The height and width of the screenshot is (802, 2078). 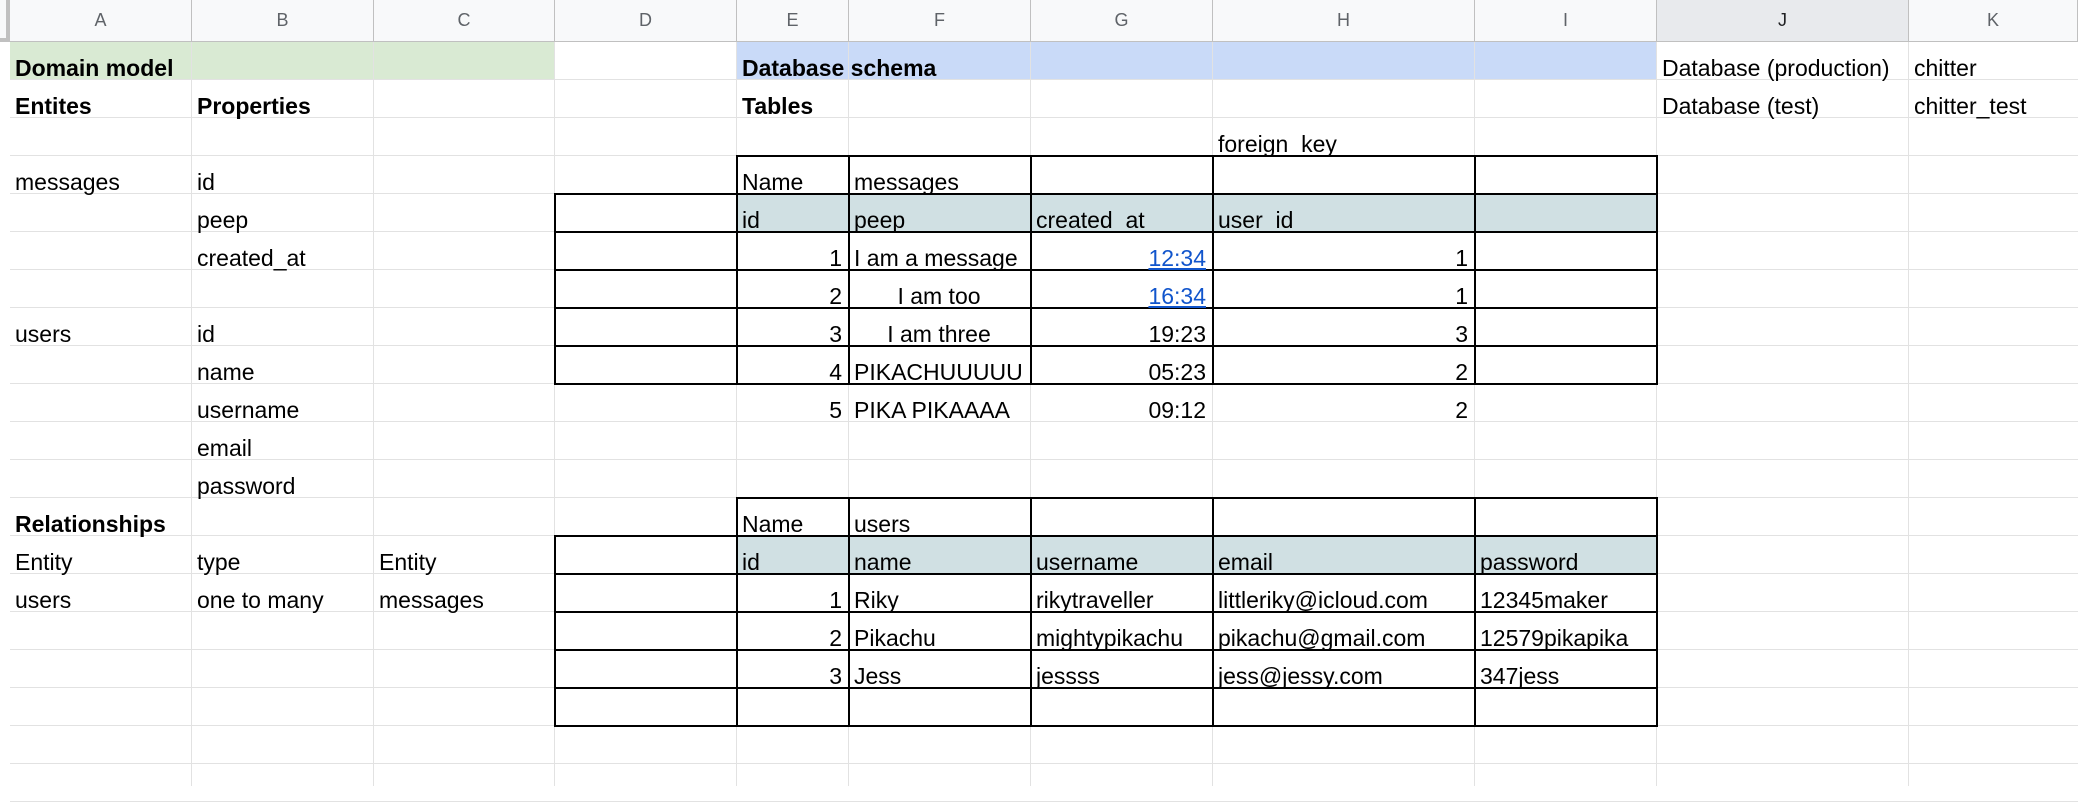 What do you see at coordinates (939, 600) in the screenshot?
I see `users-cell-name: Riky` at bounding box center [939, 600].